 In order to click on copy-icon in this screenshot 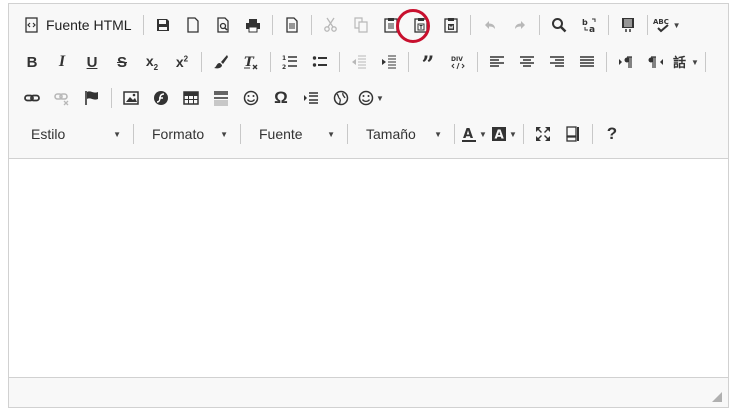, I will do `click(360, 25)`.